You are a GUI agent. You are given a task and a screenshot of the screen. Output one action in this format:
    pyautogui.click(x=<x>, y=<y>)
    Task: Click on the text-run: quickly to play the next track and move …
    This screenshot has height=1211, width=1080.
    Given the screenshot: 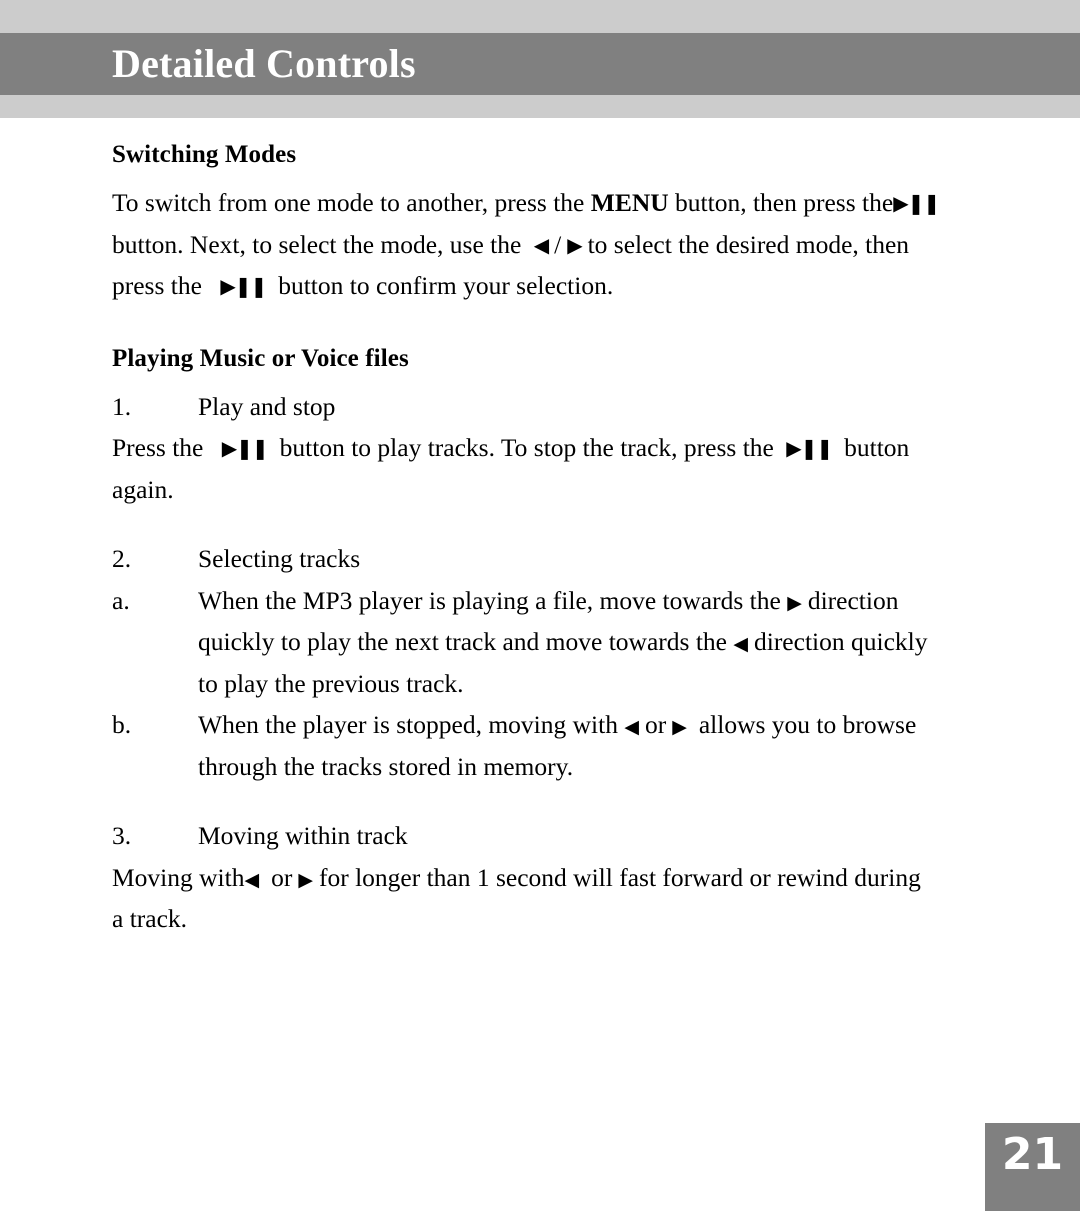 What is the action you would take?
    pyautogui.click(x=466, y=641)
    